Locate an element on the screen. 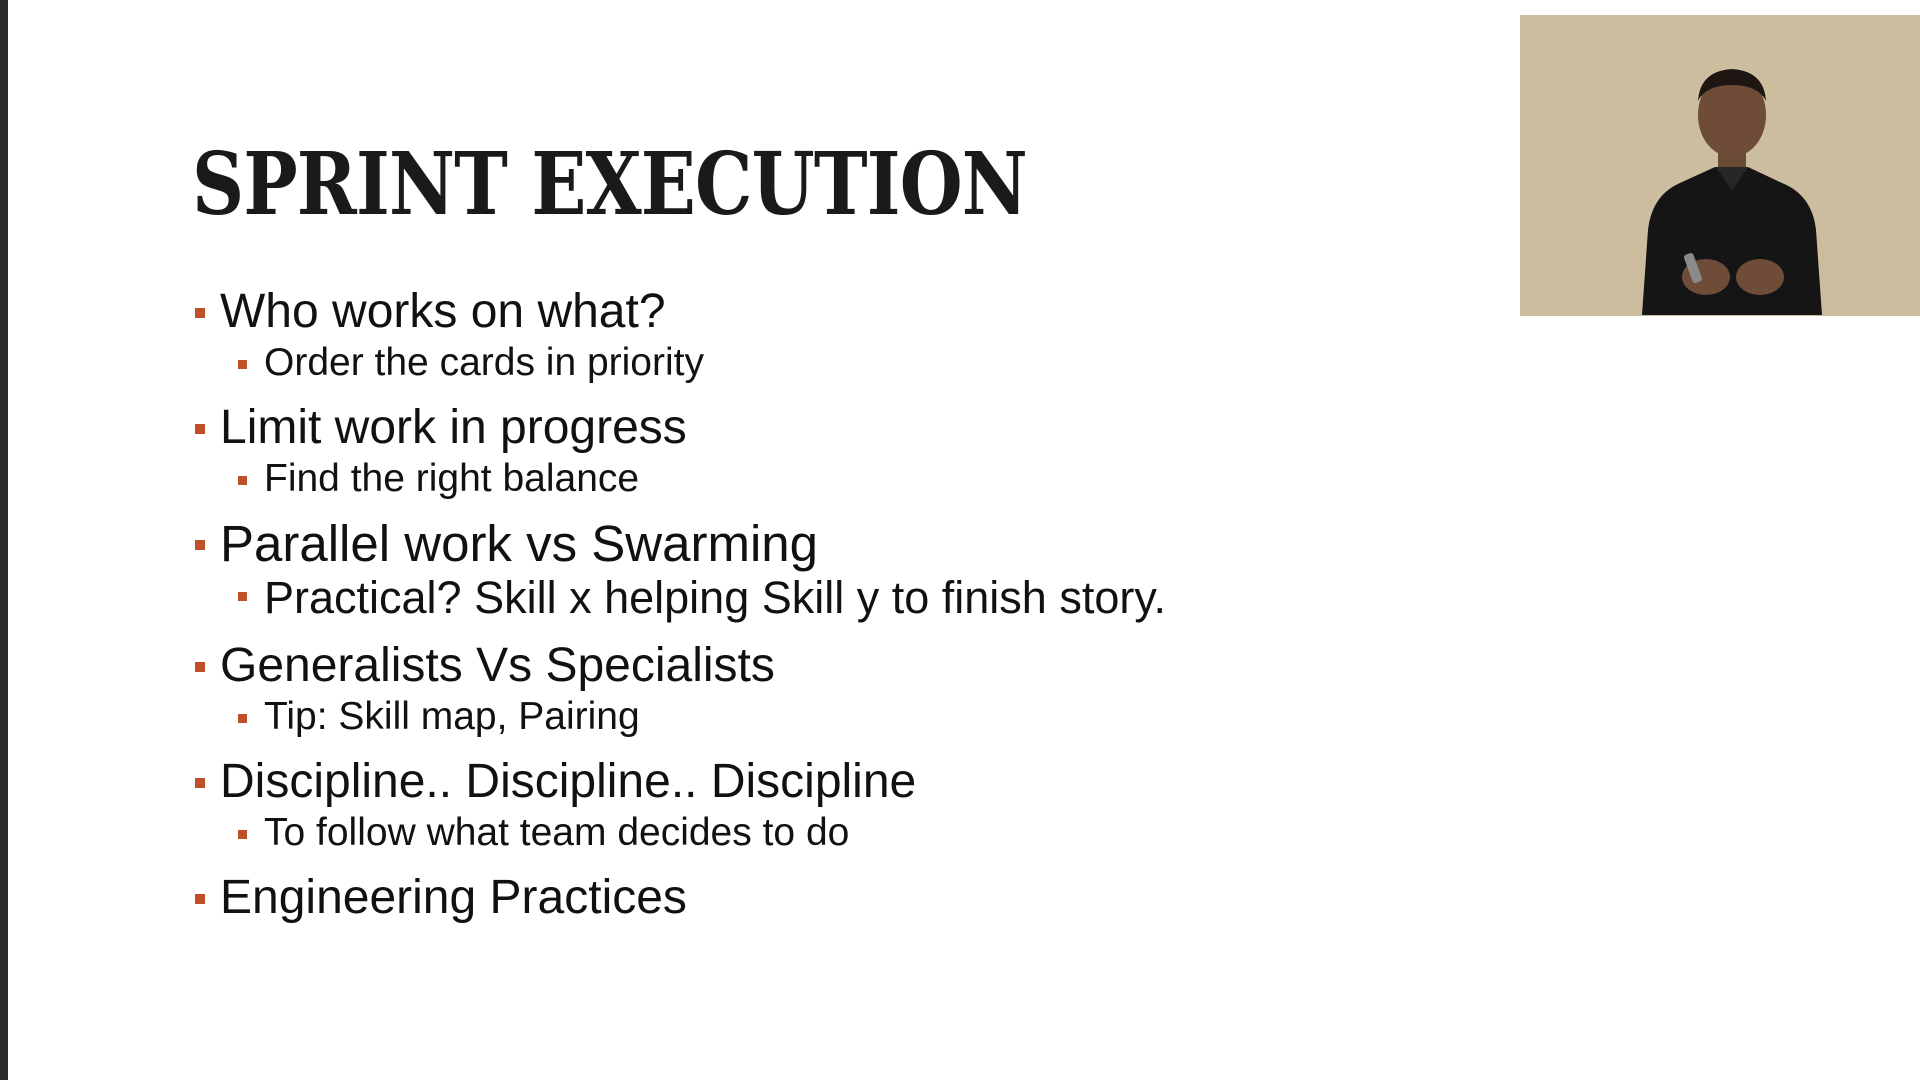  sub-list: Order the cards in priority is located at coordinates (679, 363).